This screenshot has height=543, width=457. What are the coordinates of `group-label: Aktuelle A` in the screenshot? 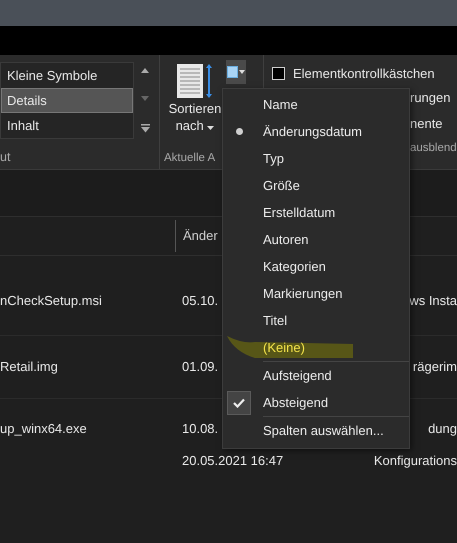 It's located at (189, 158).